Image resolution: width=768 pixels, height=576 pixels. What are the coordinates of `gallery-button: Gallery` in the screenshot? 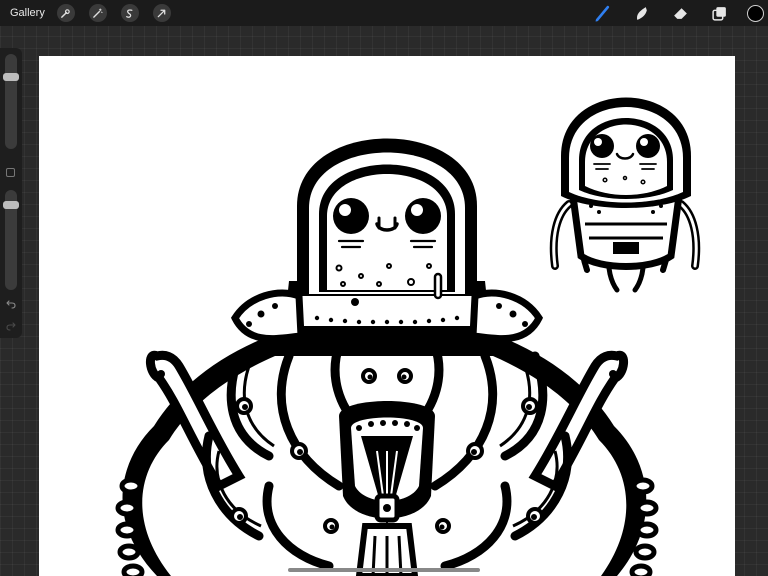 It's located at (27, 13).